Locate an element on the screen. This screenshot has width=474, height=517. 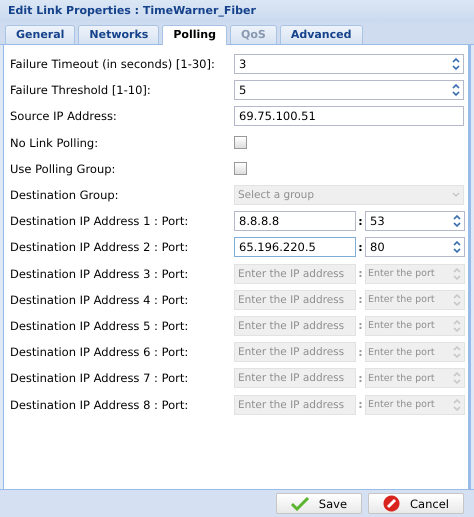
tab: Networks is located at coordinates (119, 34).